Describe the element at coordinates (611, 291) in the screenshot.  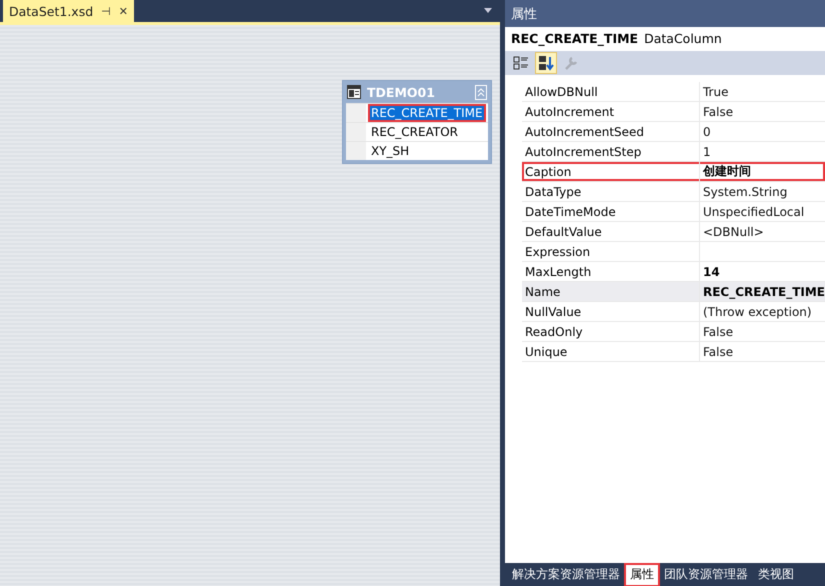
I see `property-name: Name` at that location.